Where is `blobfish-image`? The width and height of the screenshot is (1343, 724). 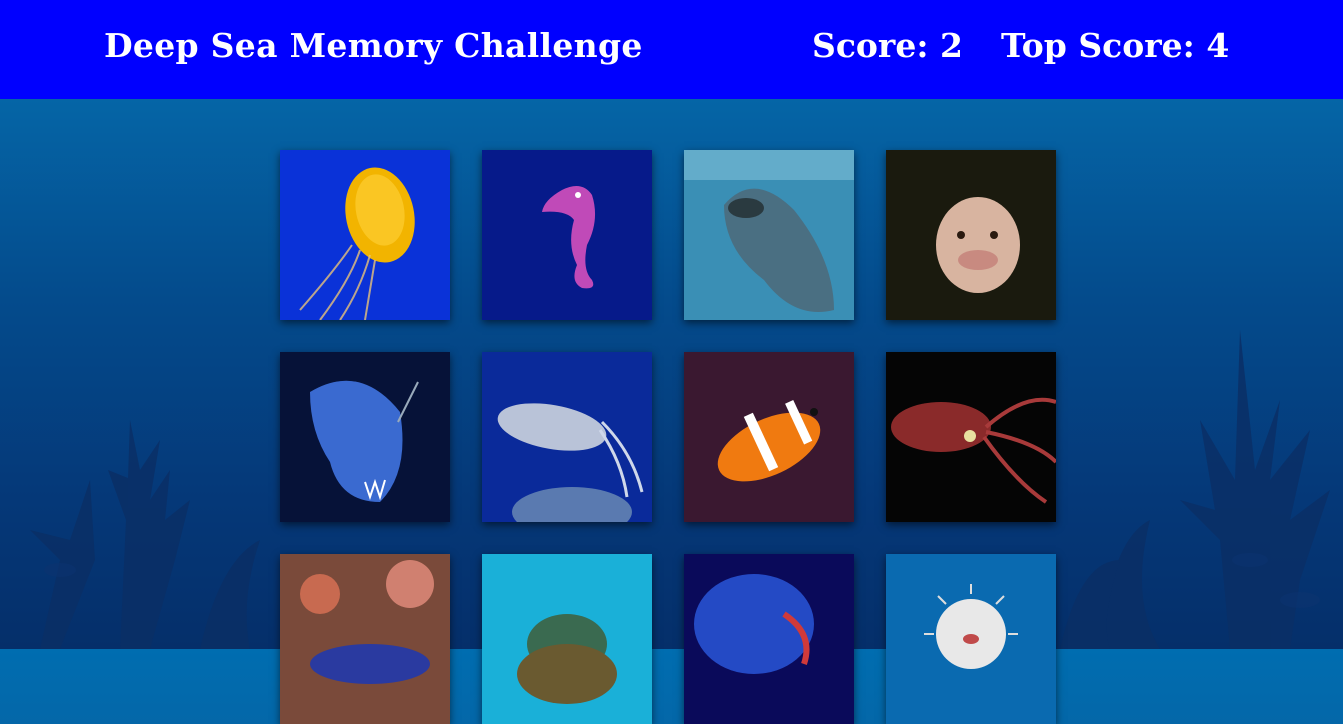
blobfish-image is located at coordinates (971, 235).